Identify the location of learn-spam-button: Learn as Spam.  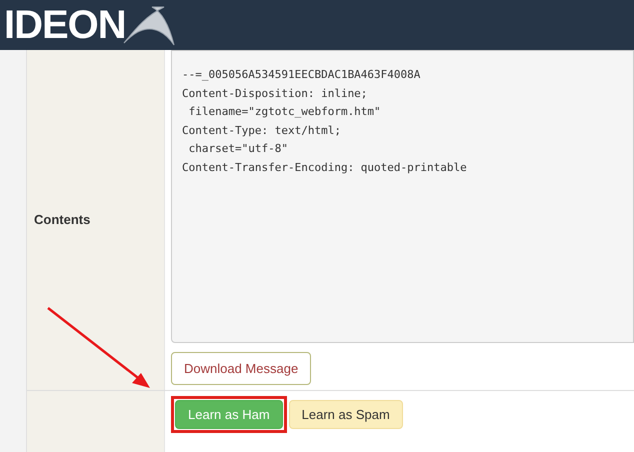
(345, 414).